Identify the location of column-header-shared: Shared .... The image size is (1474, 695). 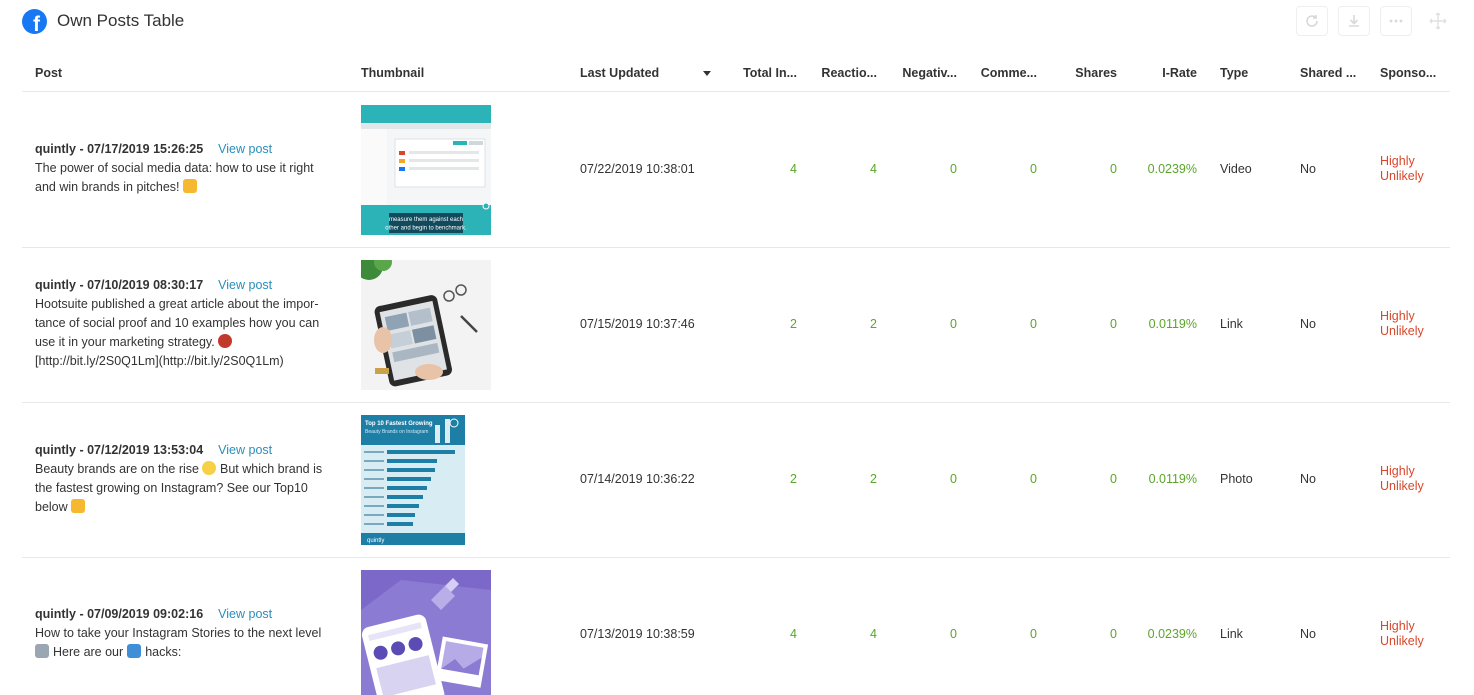
(1328, 73).